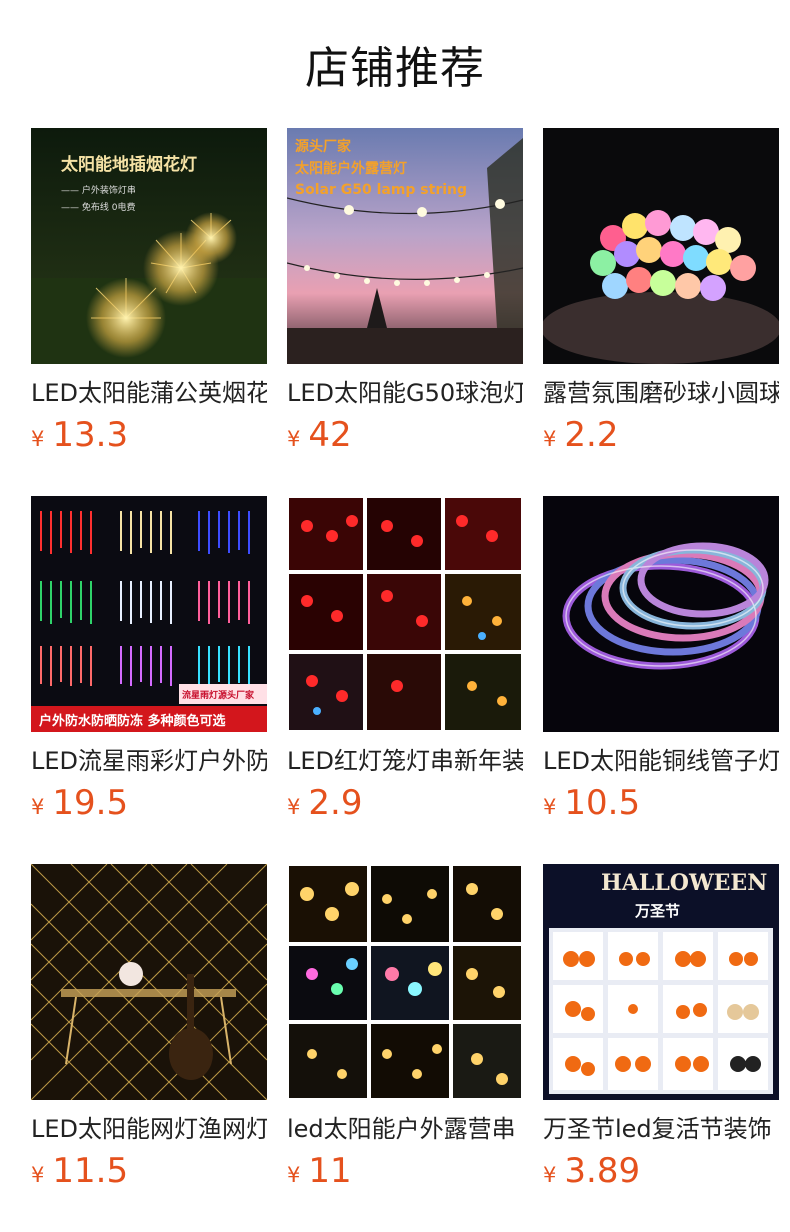 Image resolution: width=790 pixels, height=1232 pixels. I want to click on product-price: ¥11.5, so click(149, 1171).